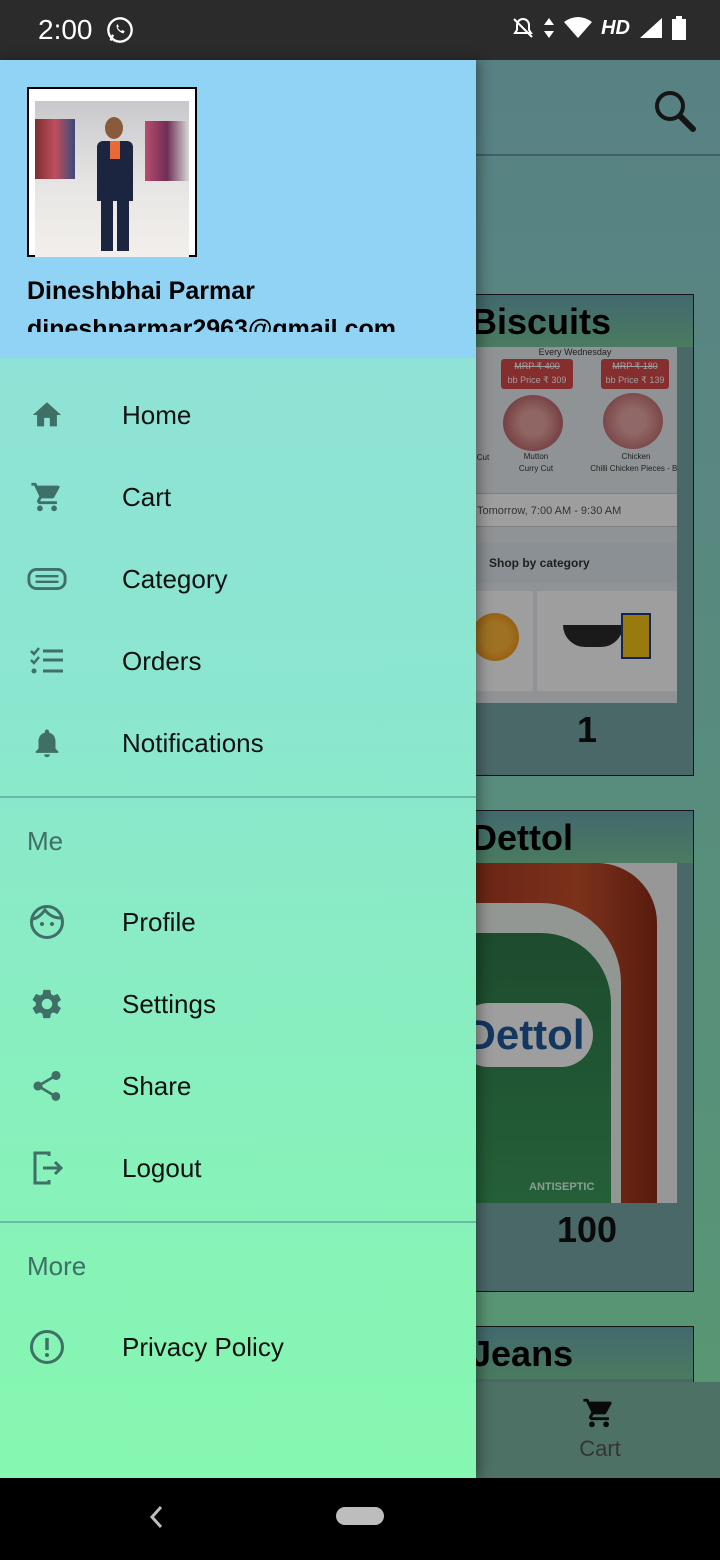 The height and width of the screenshot is (1560, 720). Describe the element at coordinates (162, 660) in the screenshot. I see `menu-item-label: Orders` at that location.